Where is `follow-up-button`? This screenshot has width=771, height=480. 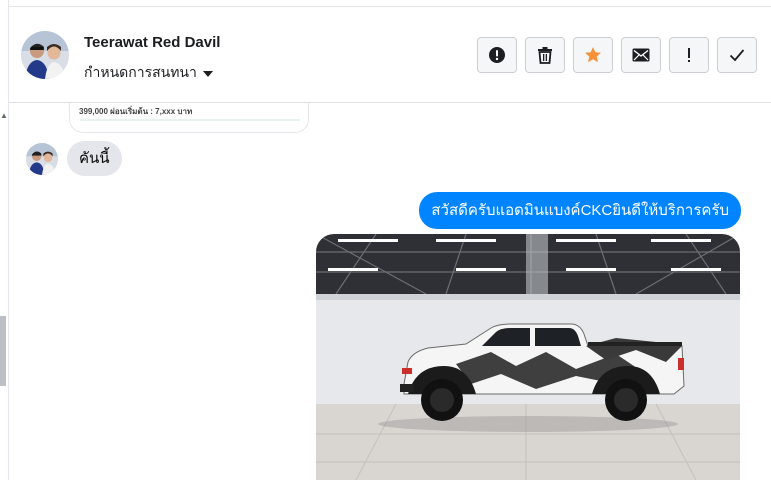 follow-up-button is located at coordinates (689, 55).